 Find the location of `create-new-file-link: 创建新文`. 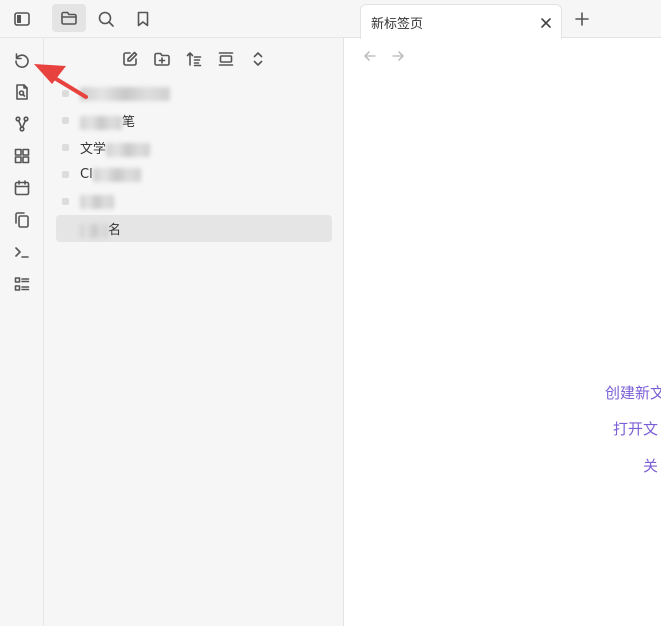

create-new-file-link: 创建新文 is located at coordinates (633, 392).